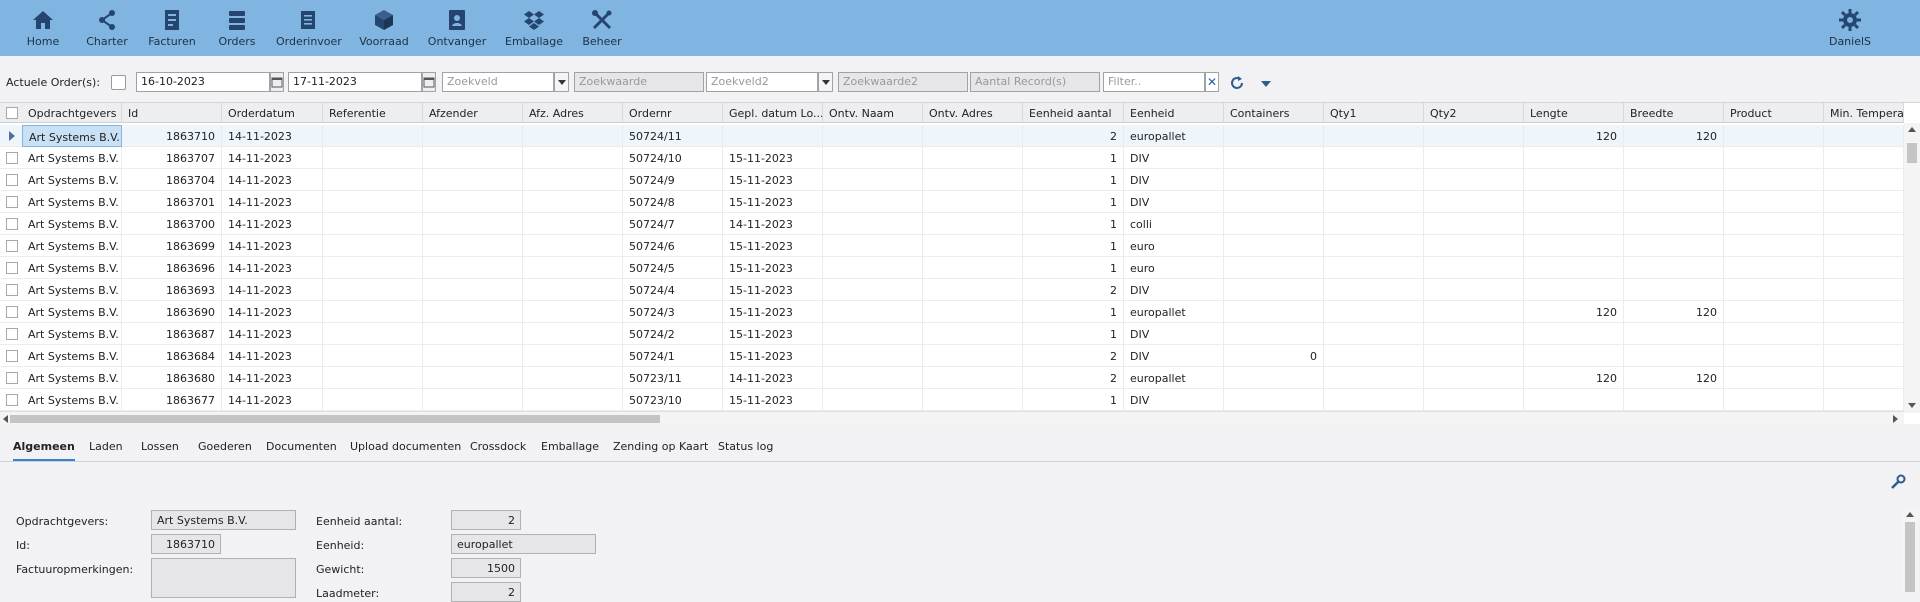 This screenshot has height=602, width=1920. Describe the element at coordinates (673, 158) in the screenshot. I see `table-cell: 50724/10` at that location.